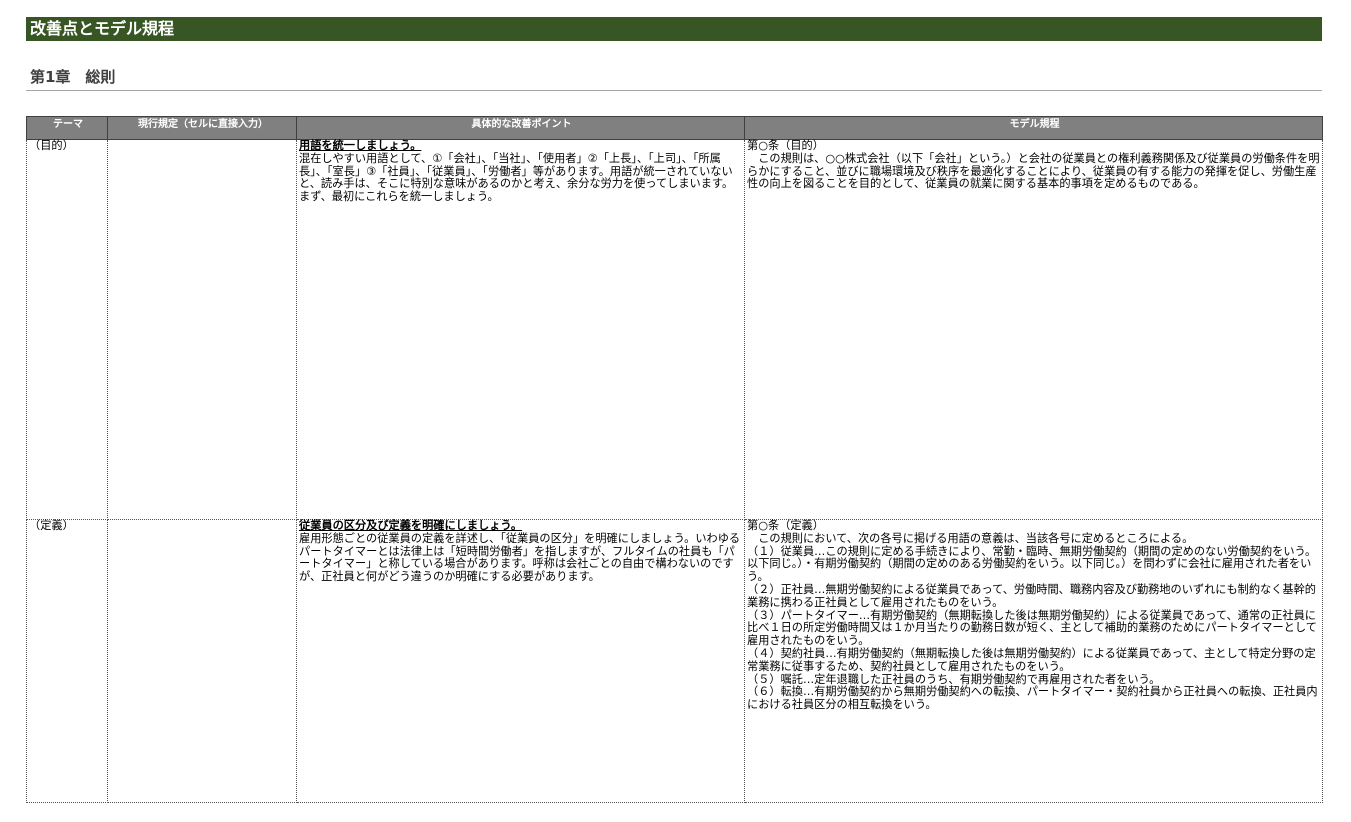  Describe the element at coordinates (520, 128) in the screenshot. I see `column-header-improvement-point: 具体的な改善ポイント` at that location.